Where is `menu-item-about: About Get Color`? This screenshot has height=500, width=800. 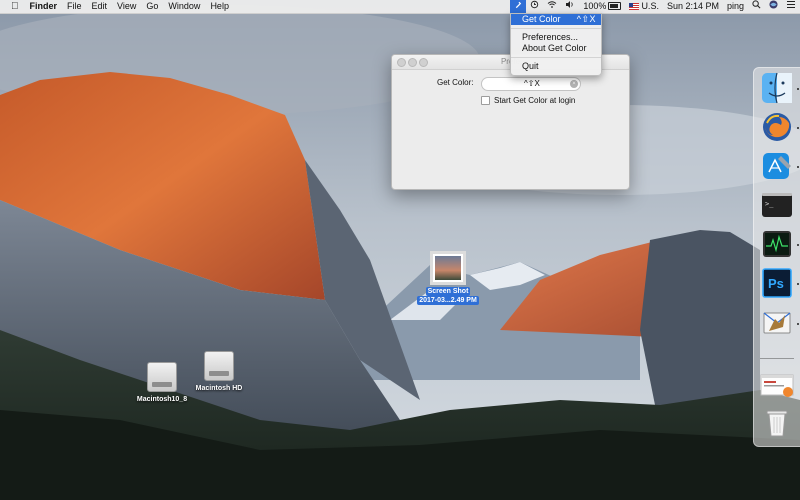 menu-item-about: About Get Color is located at coordinates (556, 48).